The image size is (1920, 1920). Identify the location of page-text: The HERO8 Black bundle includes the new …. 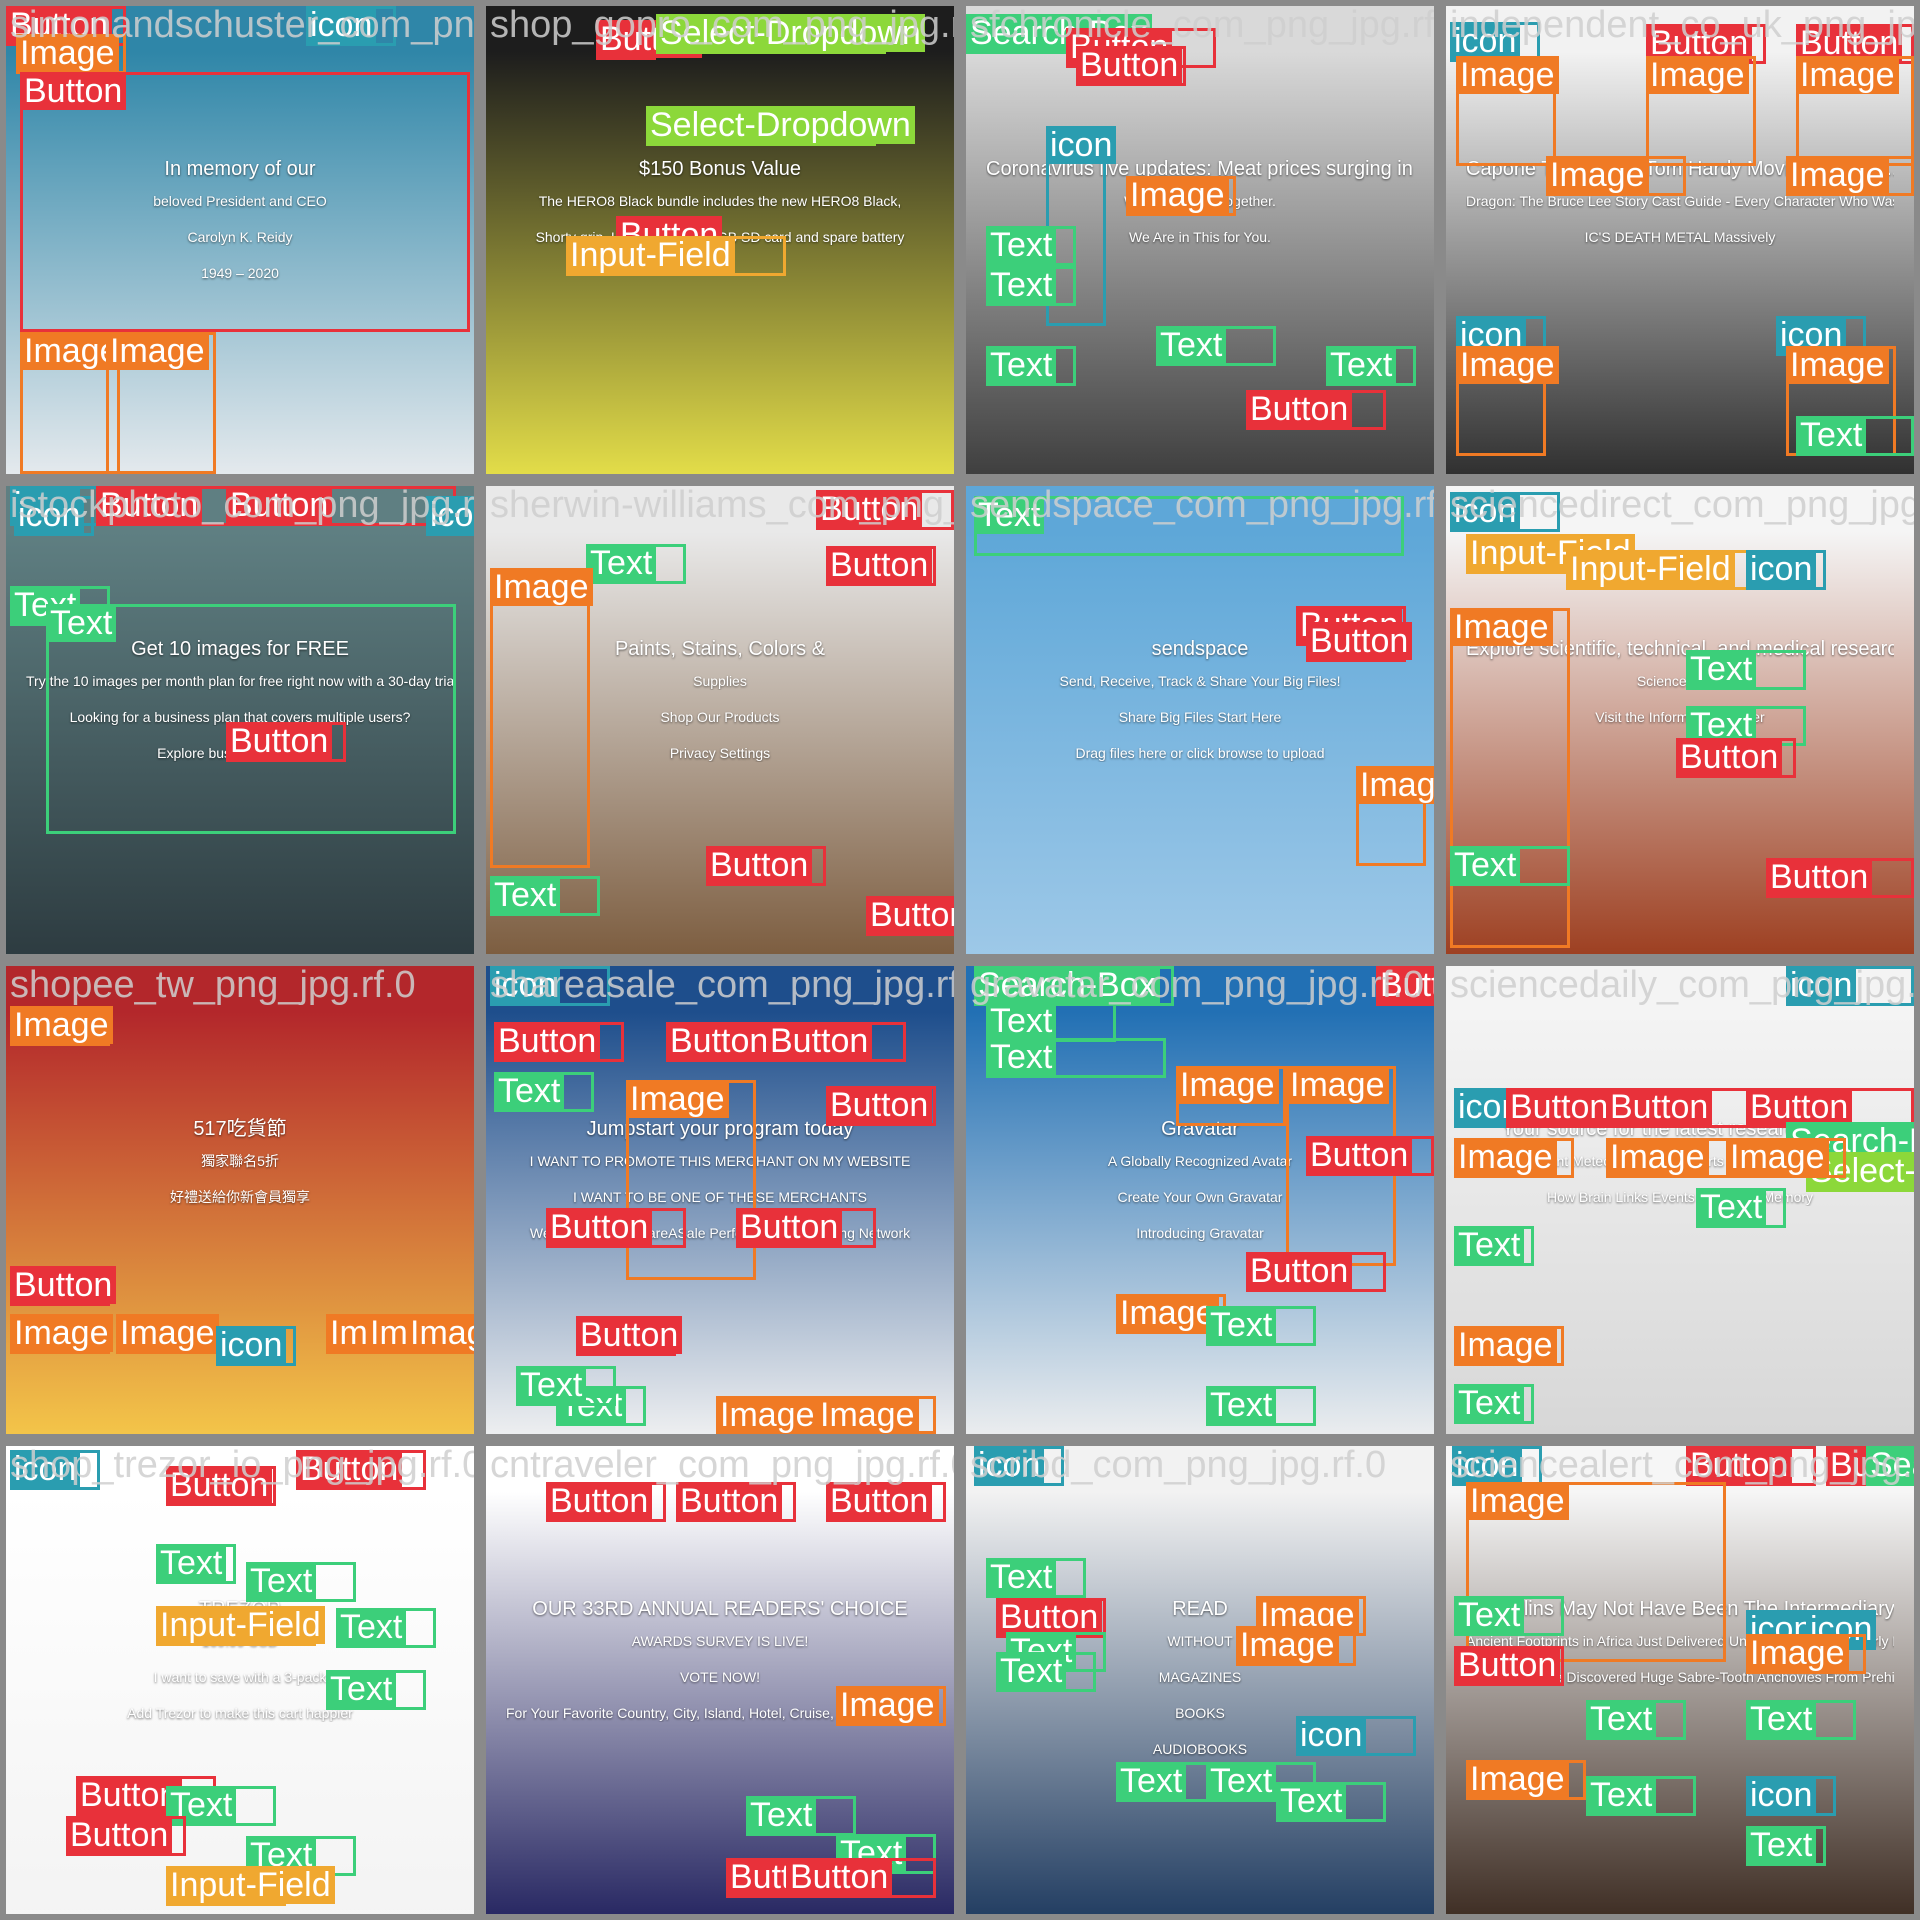
(720, 201).